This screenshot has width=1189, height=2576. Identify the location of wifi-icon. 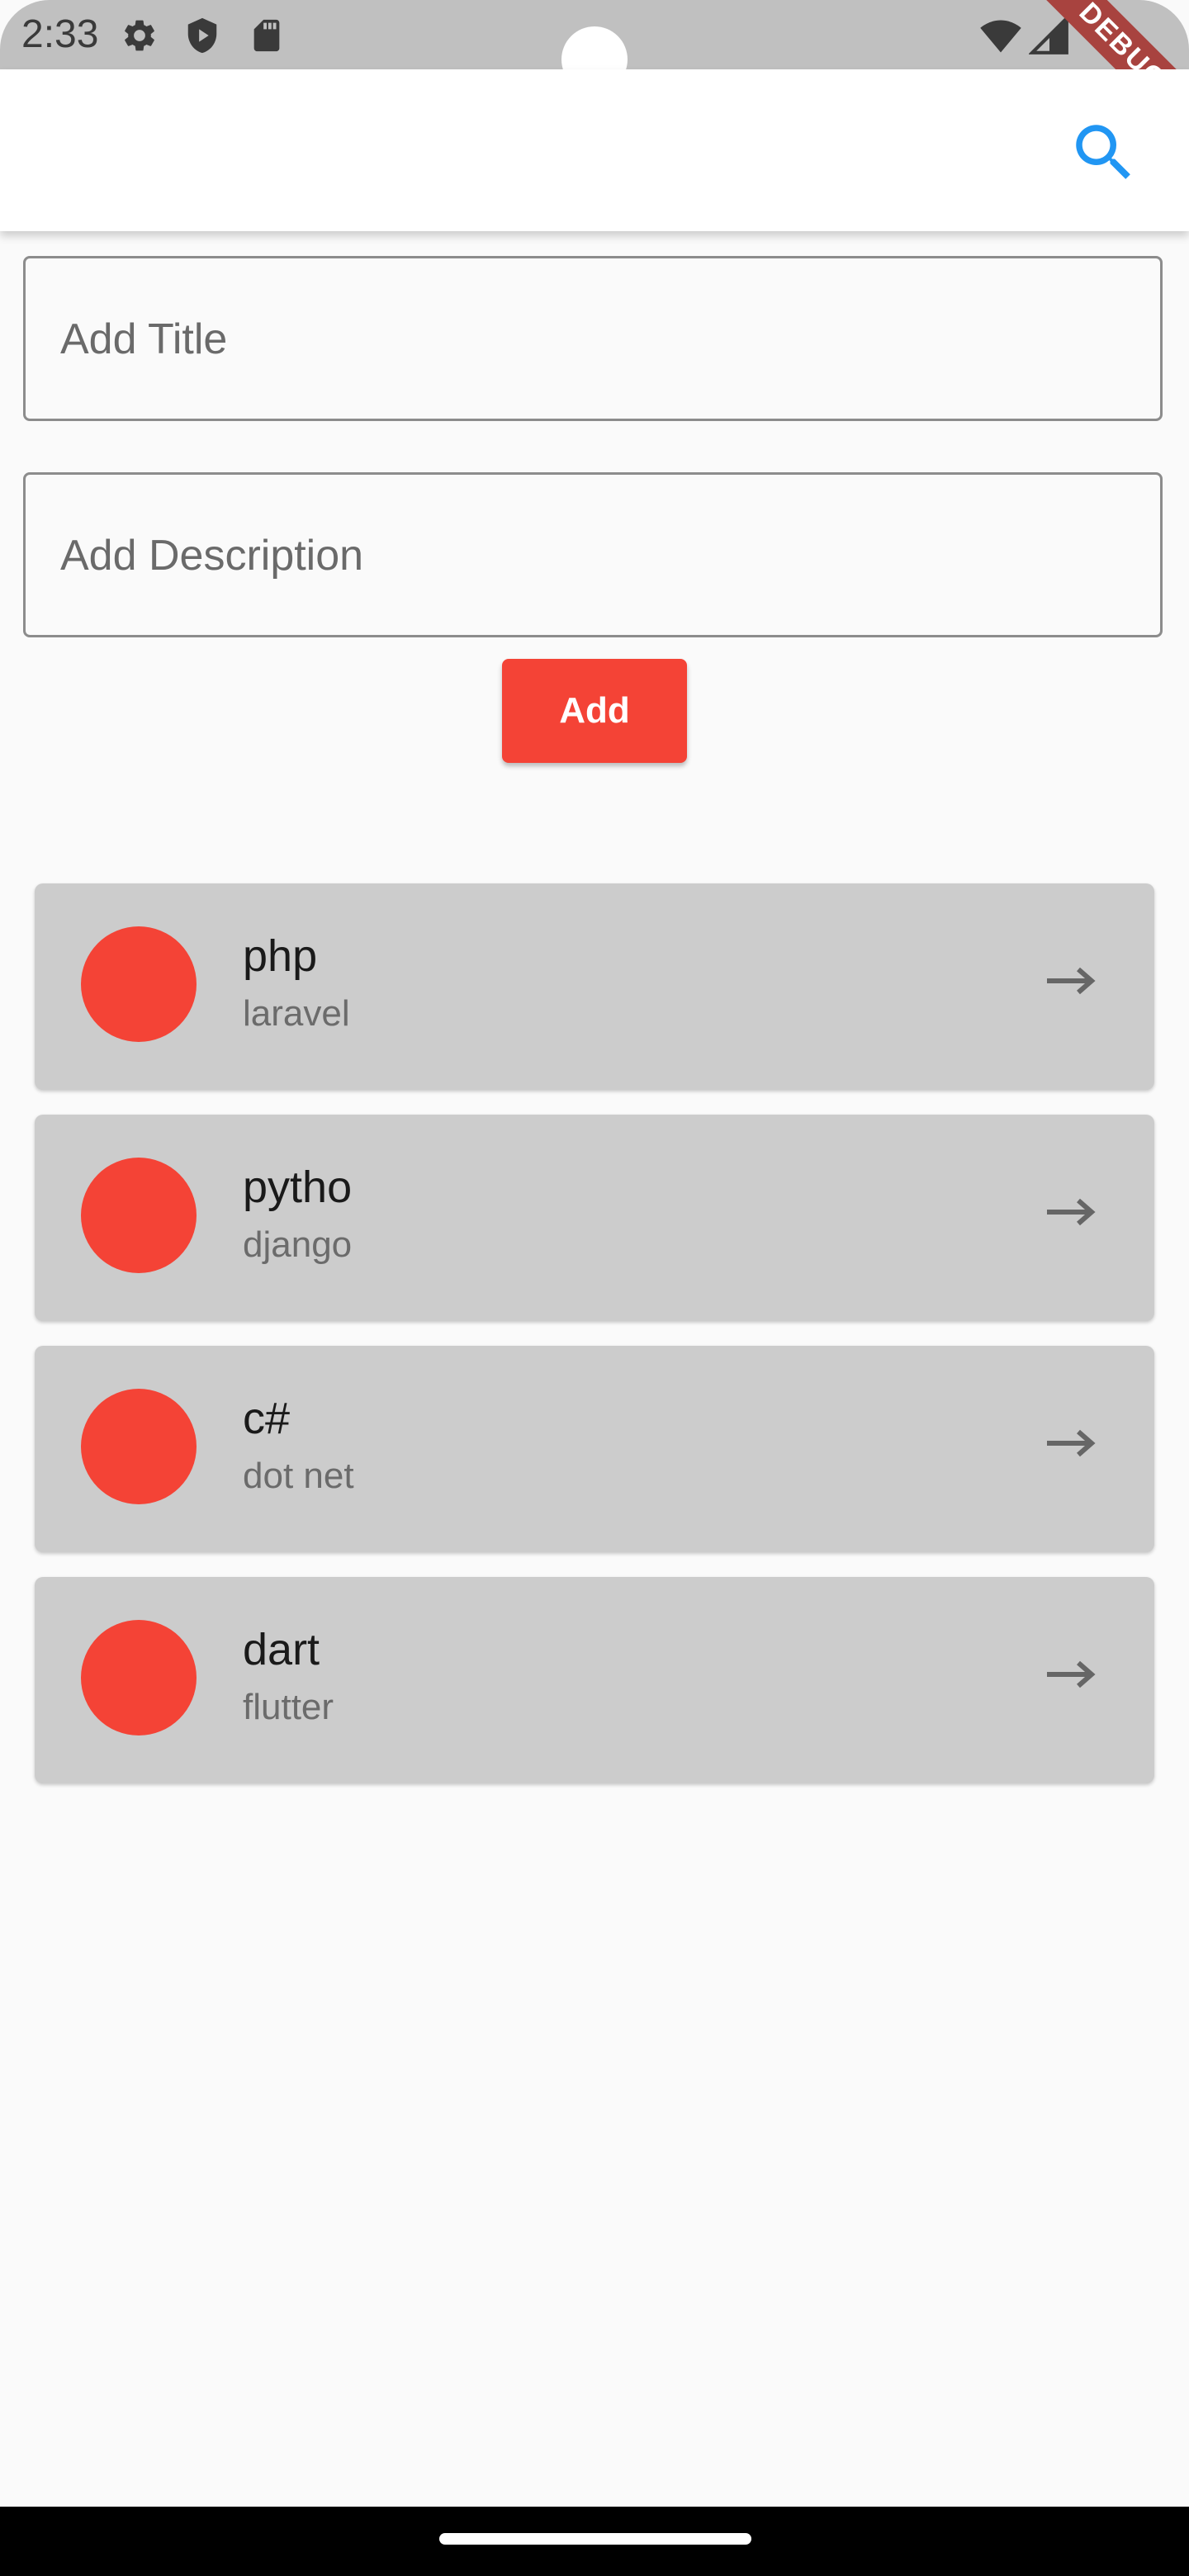
(1000, 36).